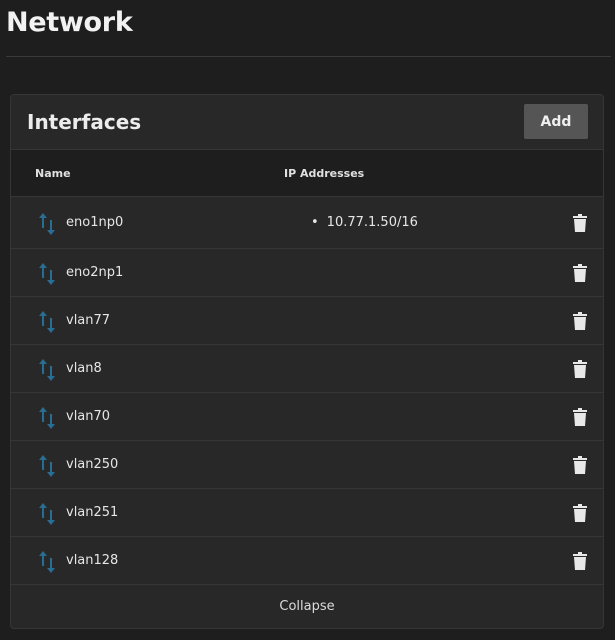 The image size is (615, 640). I want to click on ip-address: 10.77.1.50/16, so click(364, 222).